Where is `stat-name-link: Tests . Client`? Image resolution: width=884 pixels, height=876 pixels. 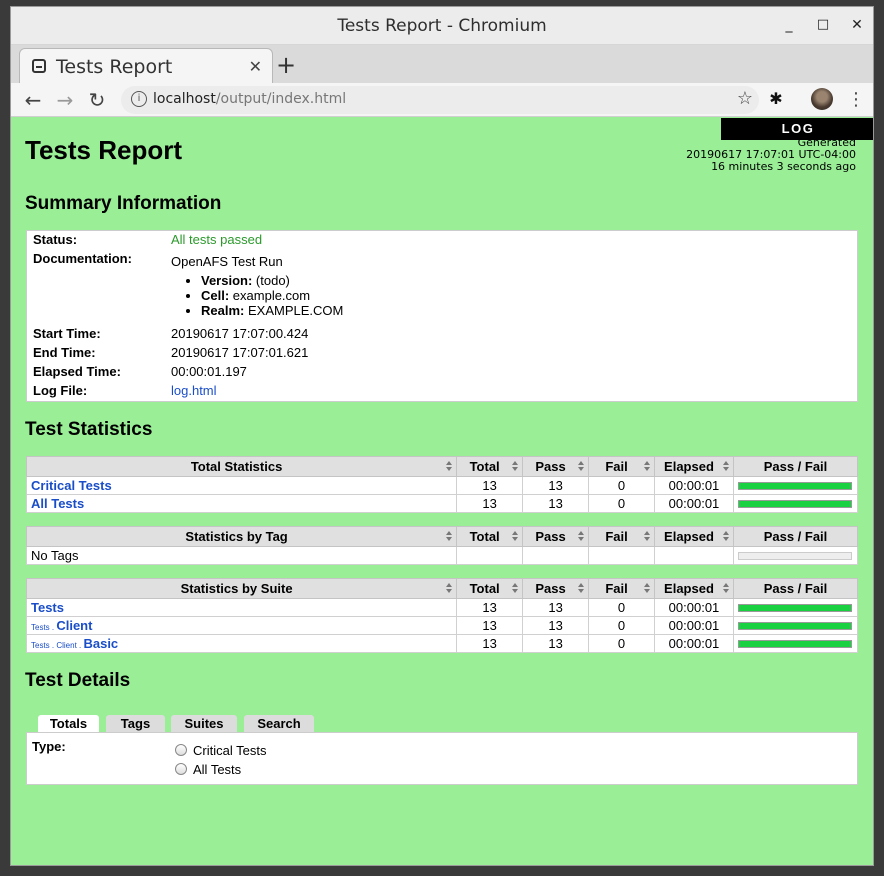 stat-name-link: Tests . Client is located at coordinates (61, 625).